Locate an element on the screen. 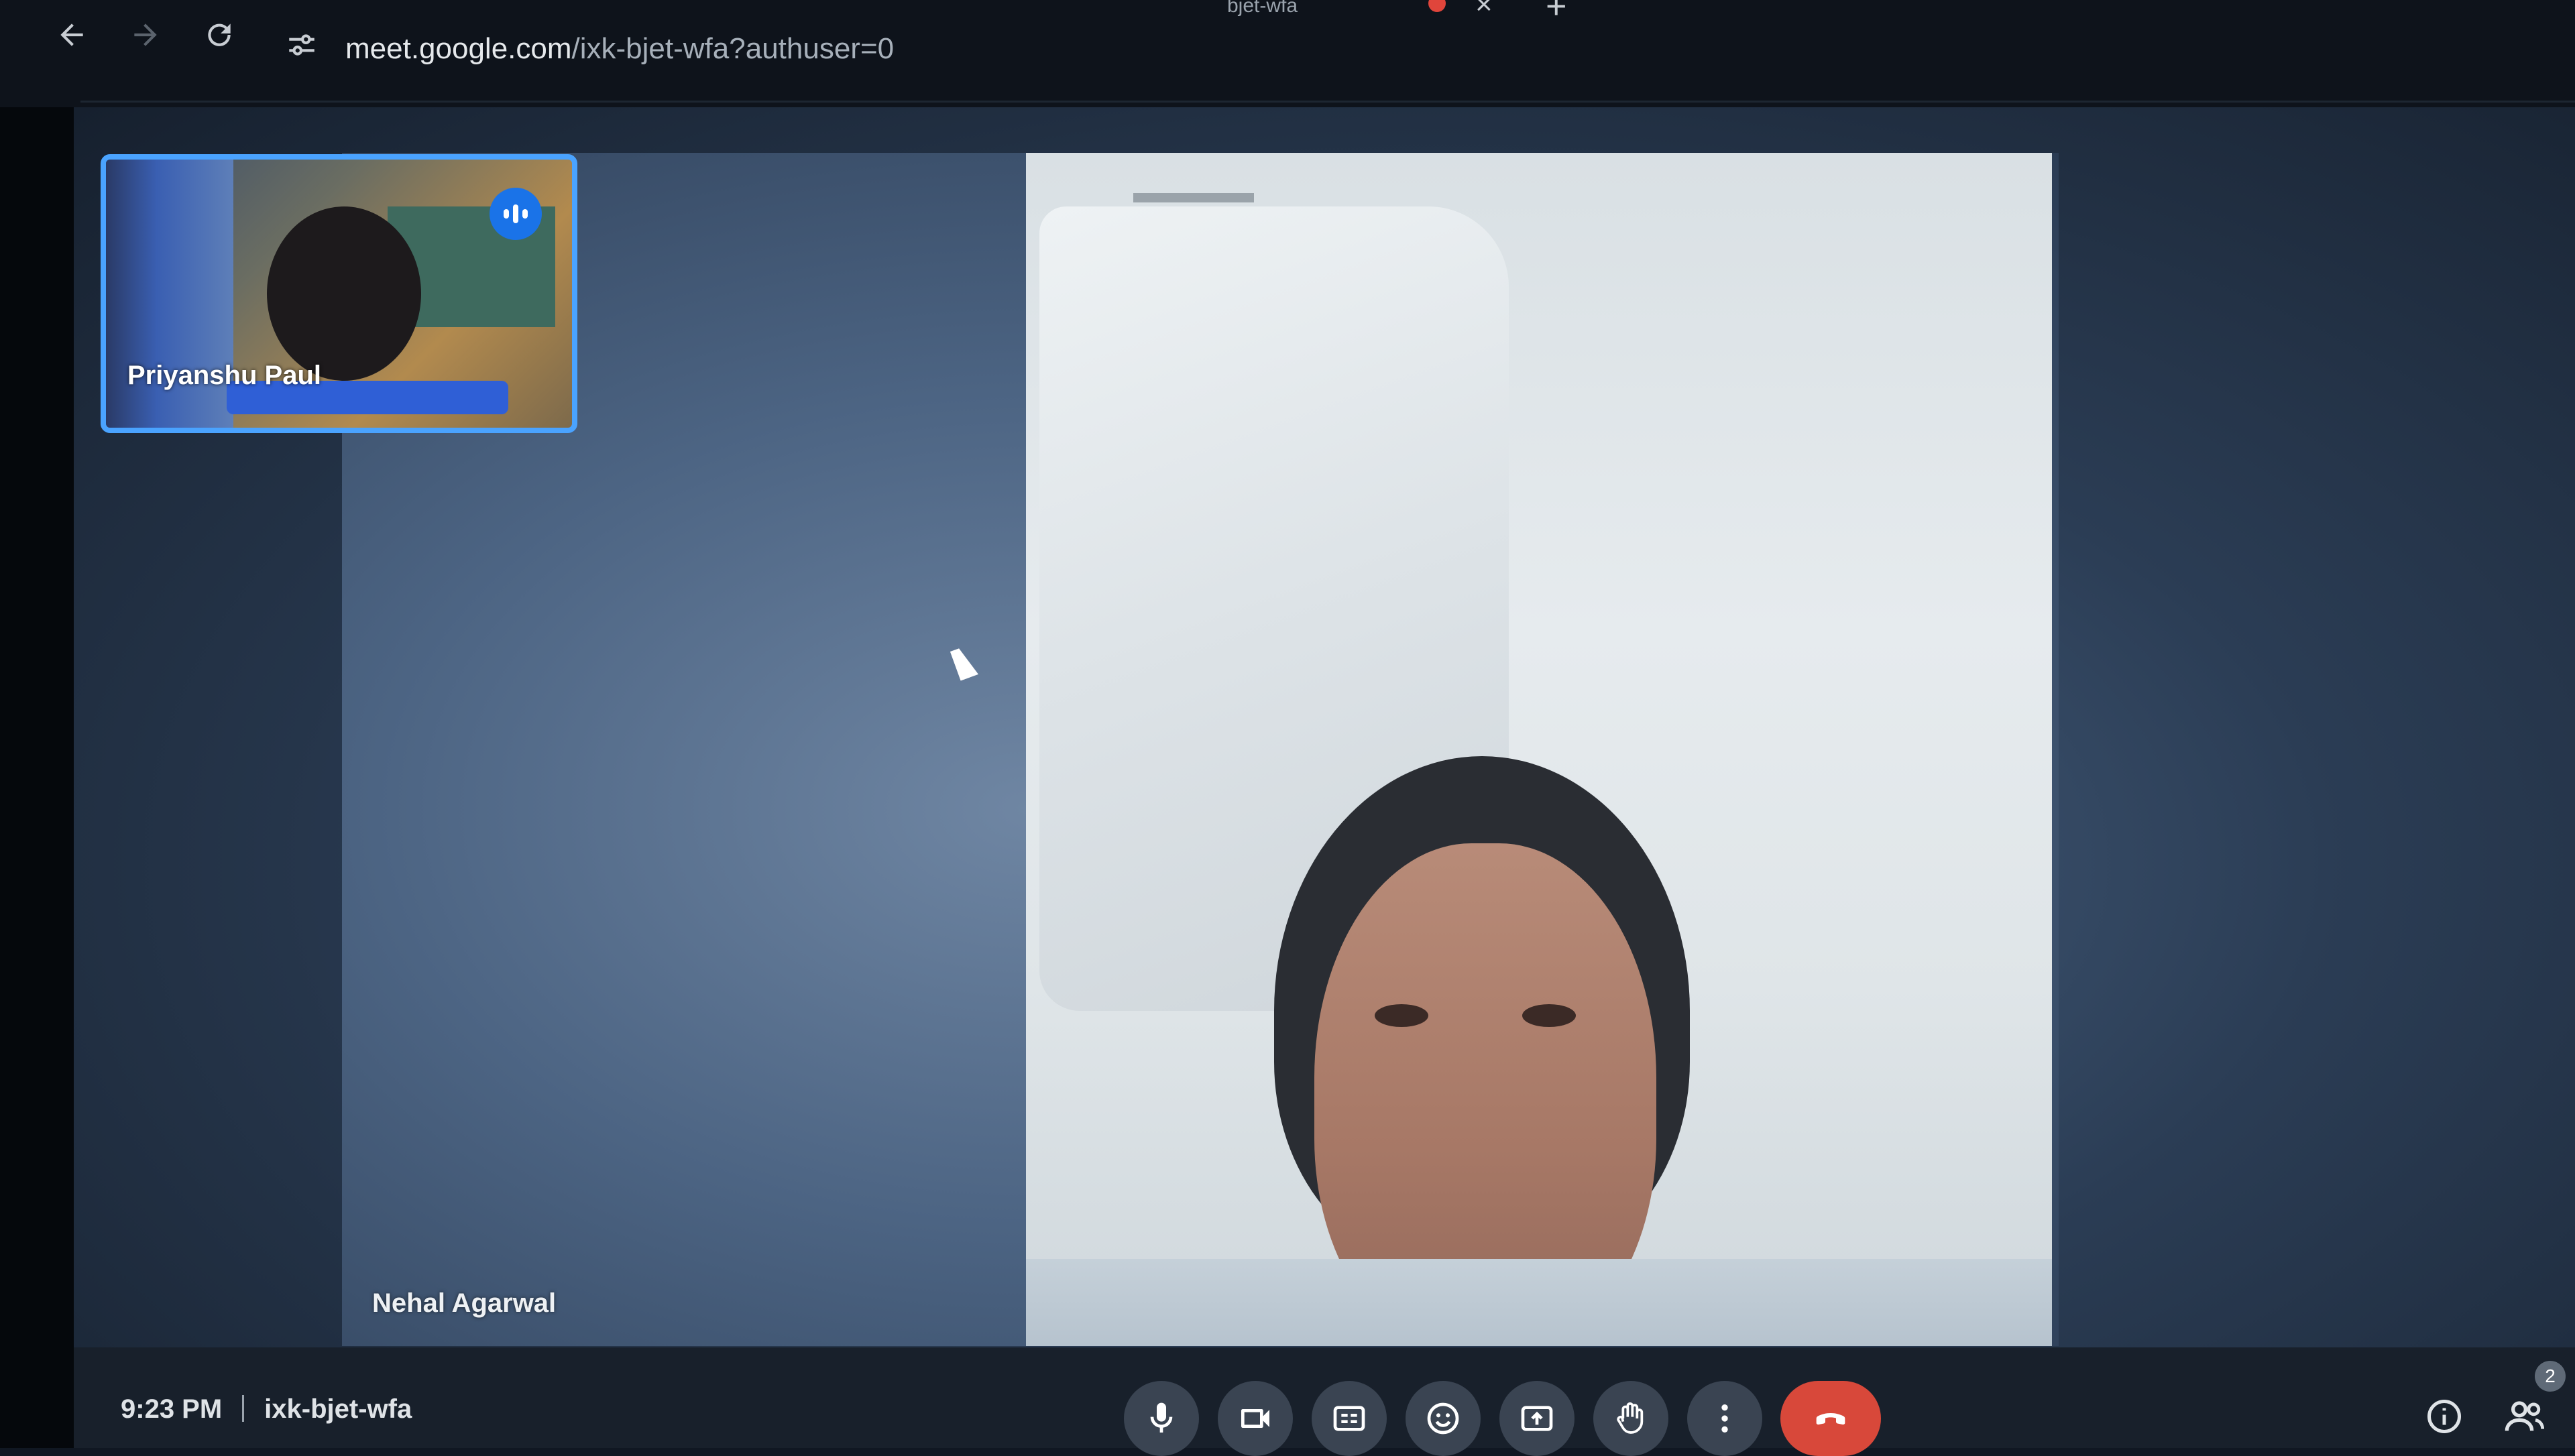 The image size is (2575, 1456). url-host: meet.google.com is located at coordinates (458, 48).